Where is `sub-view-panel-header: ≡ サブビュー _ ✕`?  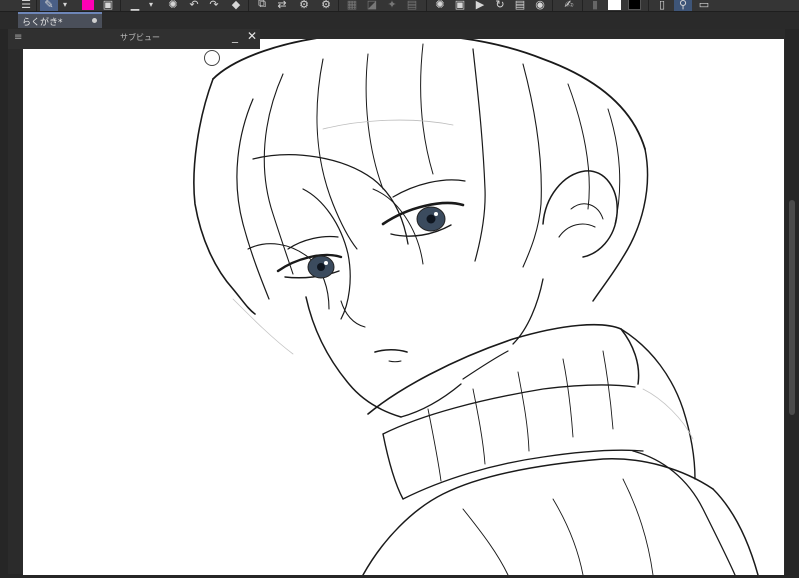
sub-view-panel-header: ≡ サブビュー _ ✕ is located at coordinates (134, 37).